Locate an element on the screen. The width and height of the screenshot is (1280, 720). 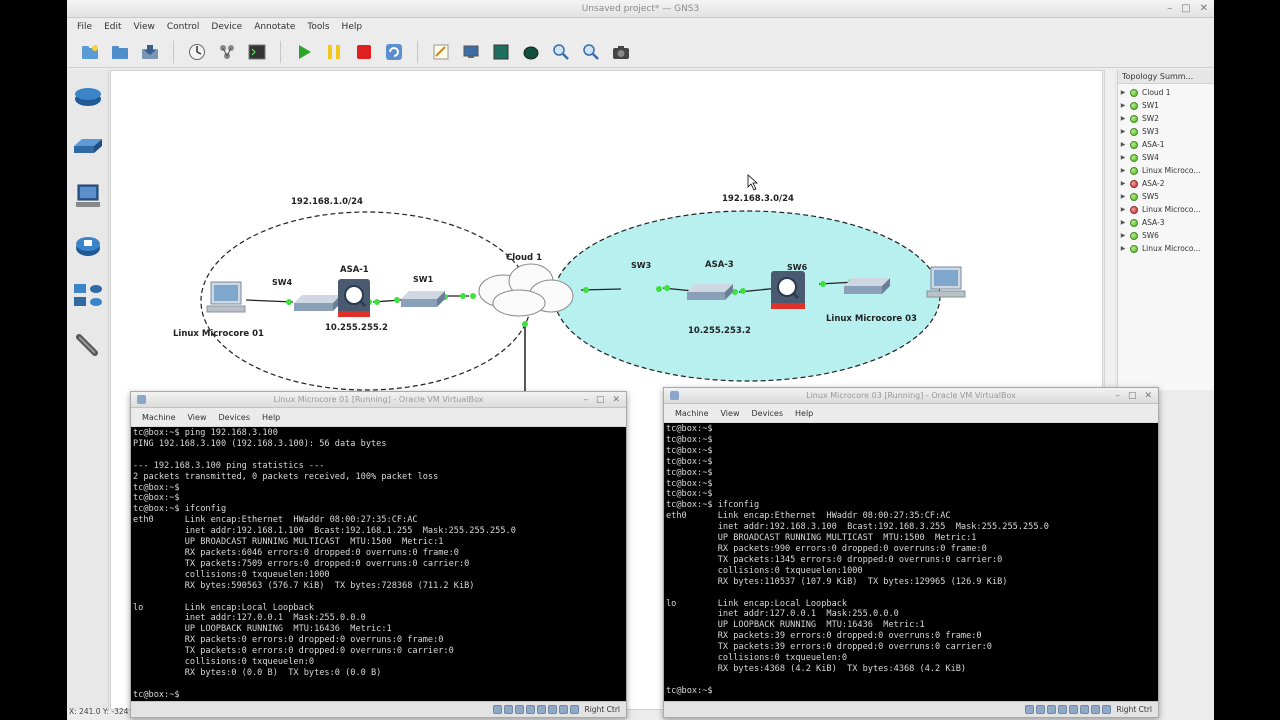
topology-item: ▶ ASA-2 is located at coordinates (1166, 183).